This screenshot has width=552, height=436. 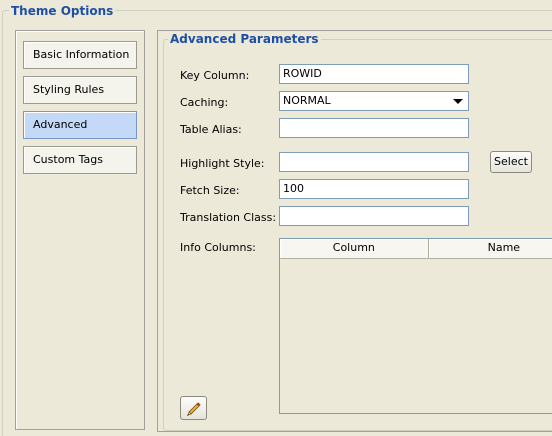 What do you see at coordinates (307, 100) in the screenshot?
I see `caching-select-value: NORMAL` at bounding box center [307, 100].